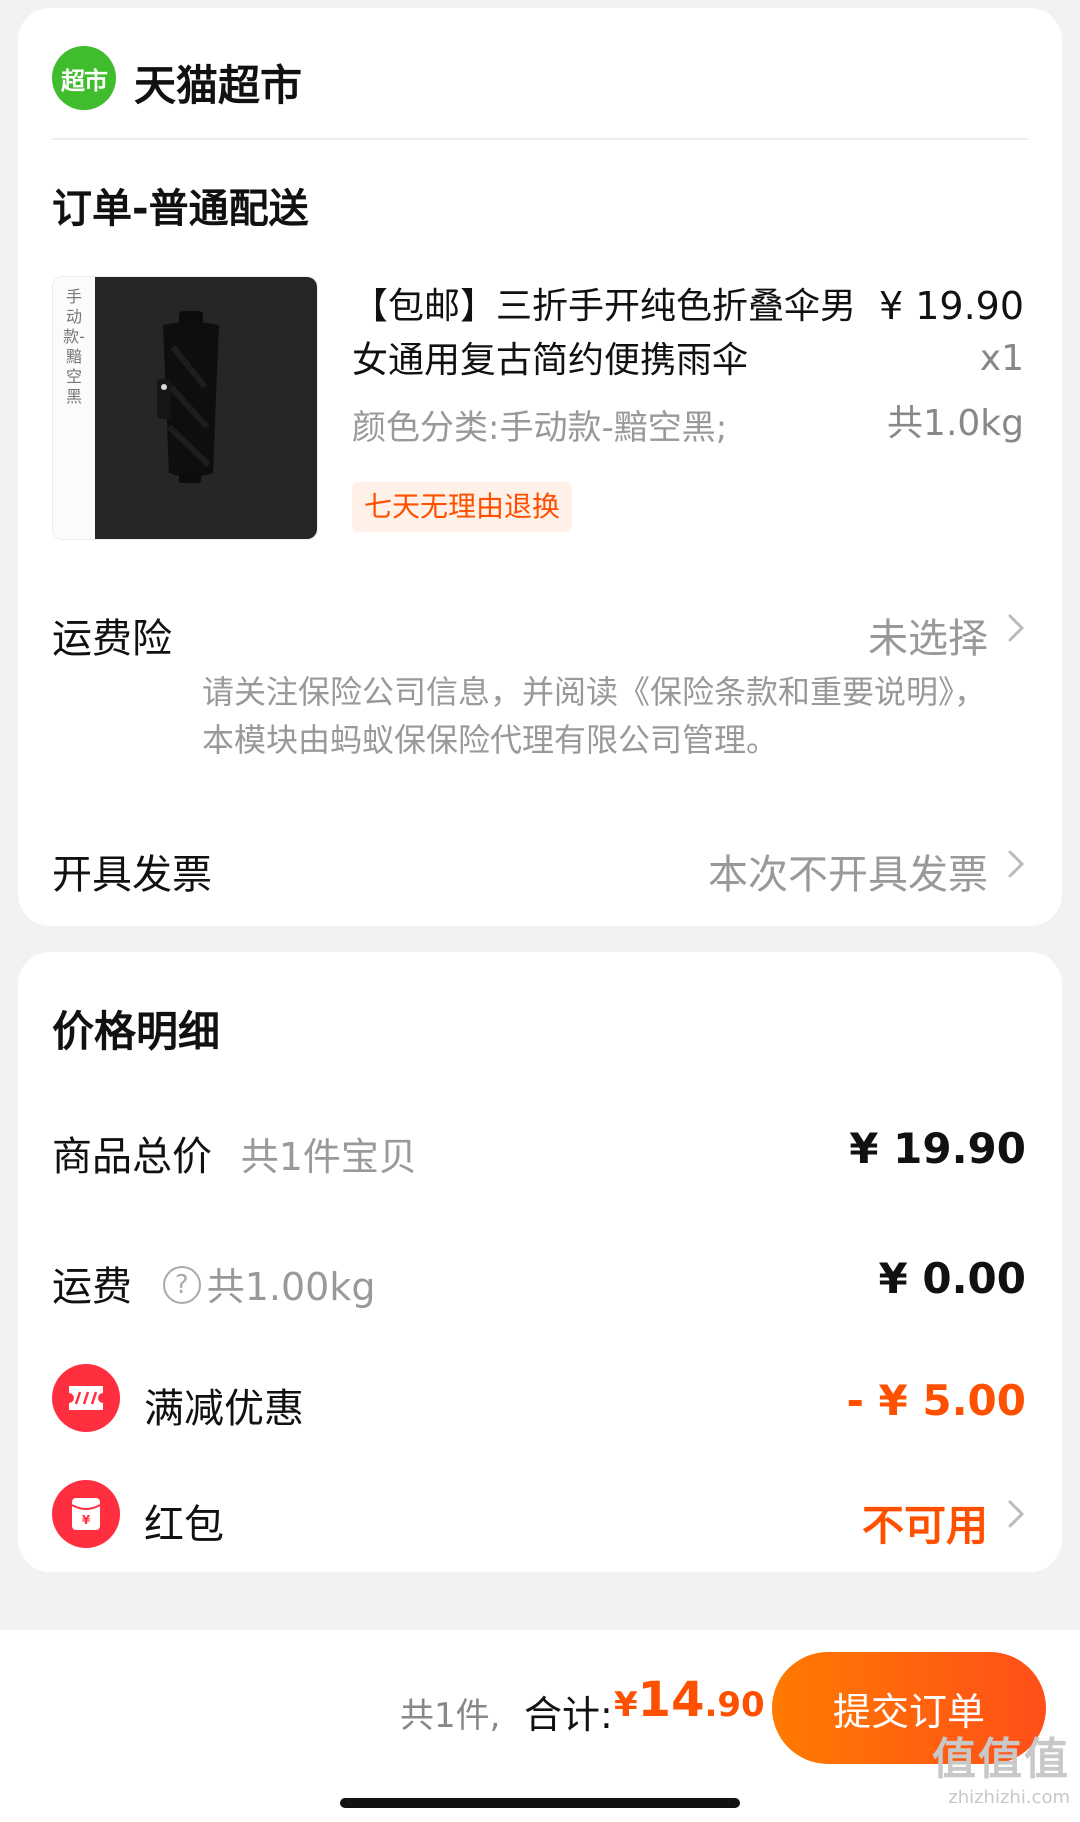 This screenshot has width=1080, height=1822. Describe the element at coordinates (540, 428) in the screenshot. I see `product-sku: 颜色分类:手动款-黯空黑;` at that location.